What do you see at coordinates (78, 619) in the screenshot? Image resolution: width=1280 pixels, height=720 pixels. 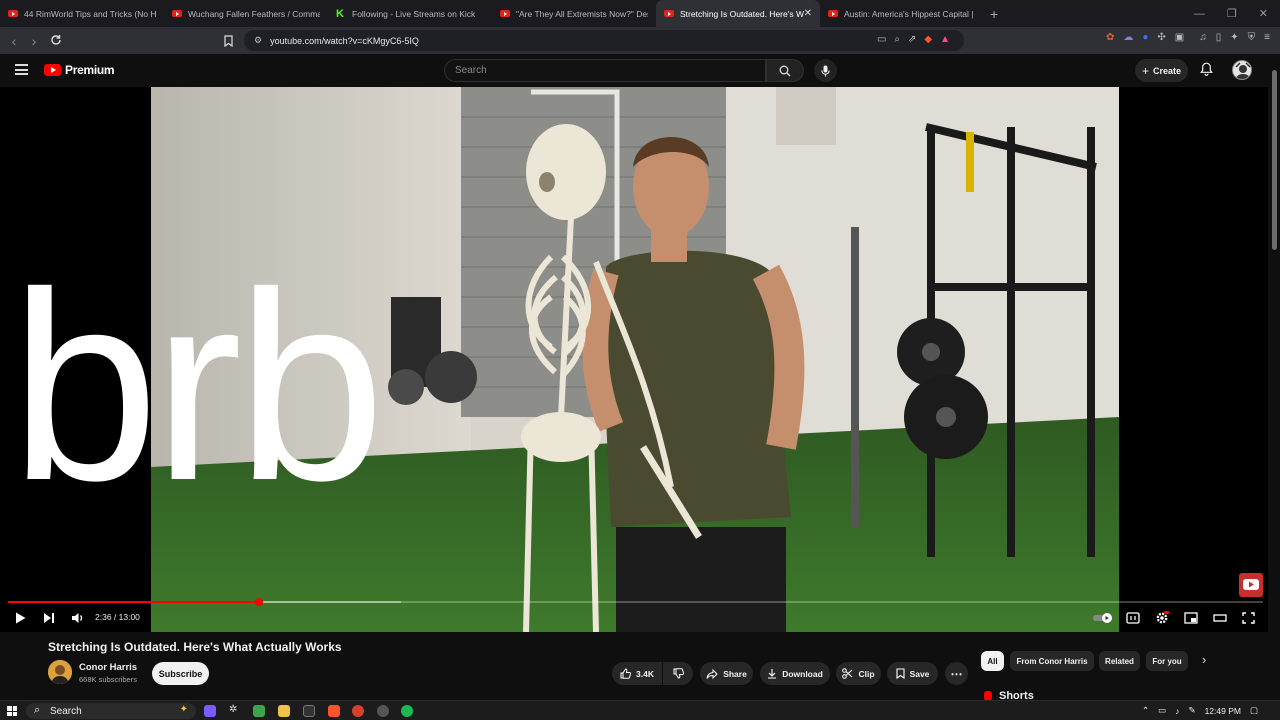 I see `volume-icon` at bounding box center [78, 619].